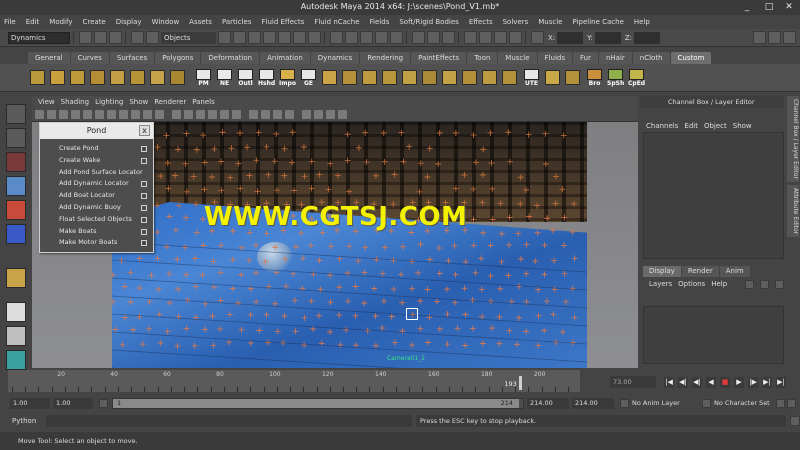  Describe the element at coordinates (203, 22) in the screenshot. I see `menu-assets: Assets` at that location.